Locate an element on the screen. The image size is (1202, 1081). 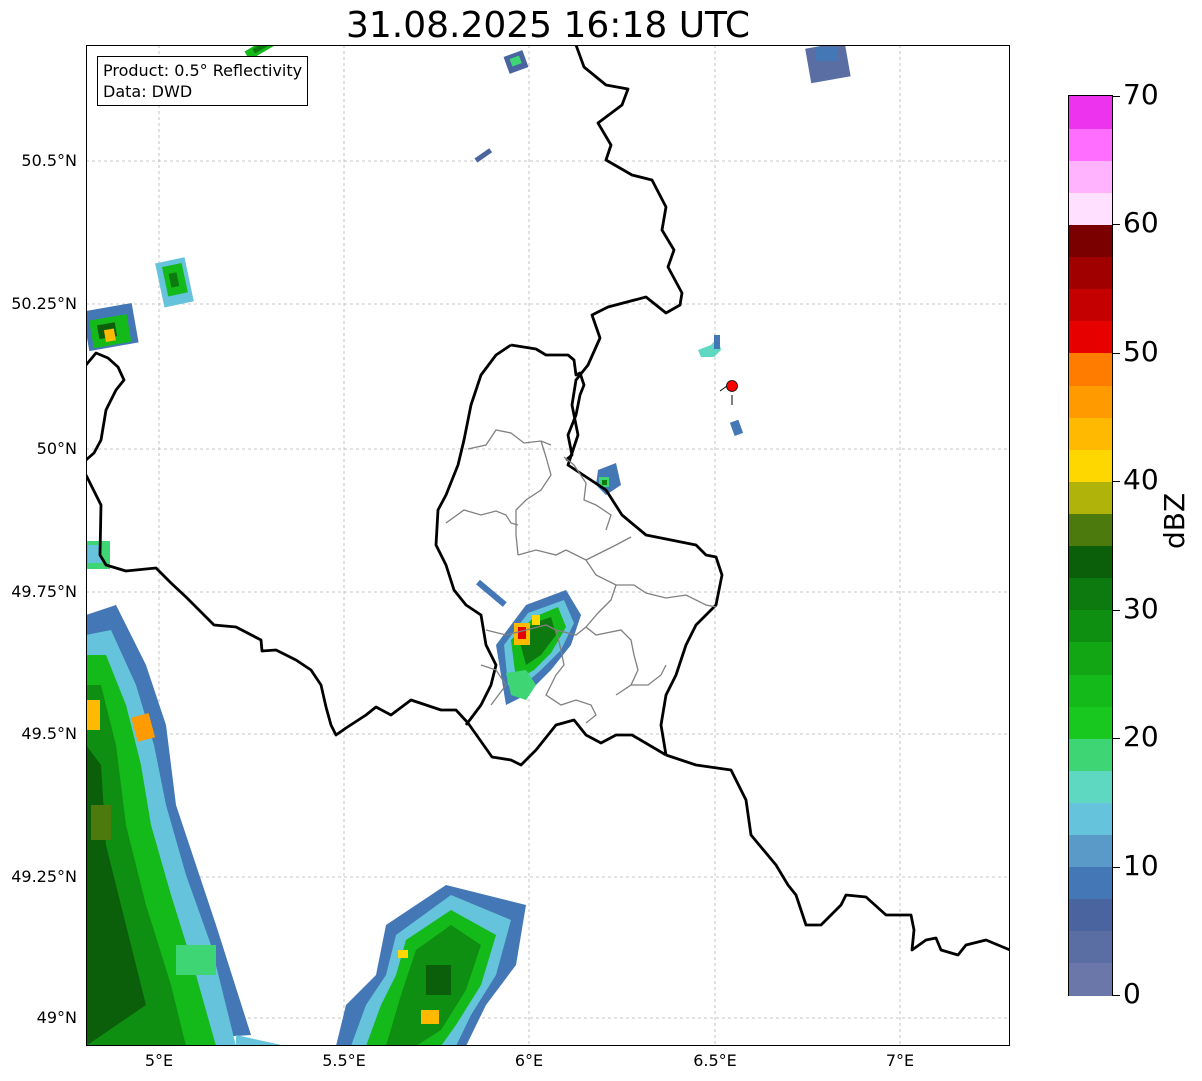
echo-band-south is located at coordinates (431, 965).